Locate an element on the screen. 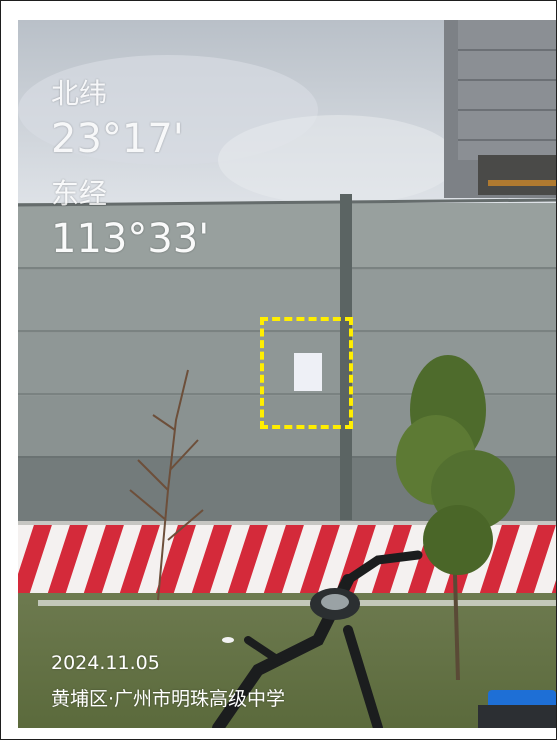 The height and width of the screenshot is (740, 557). photo-location: 黄埔区·广州市明珠高级中学 is located at coordinates (168, 699).